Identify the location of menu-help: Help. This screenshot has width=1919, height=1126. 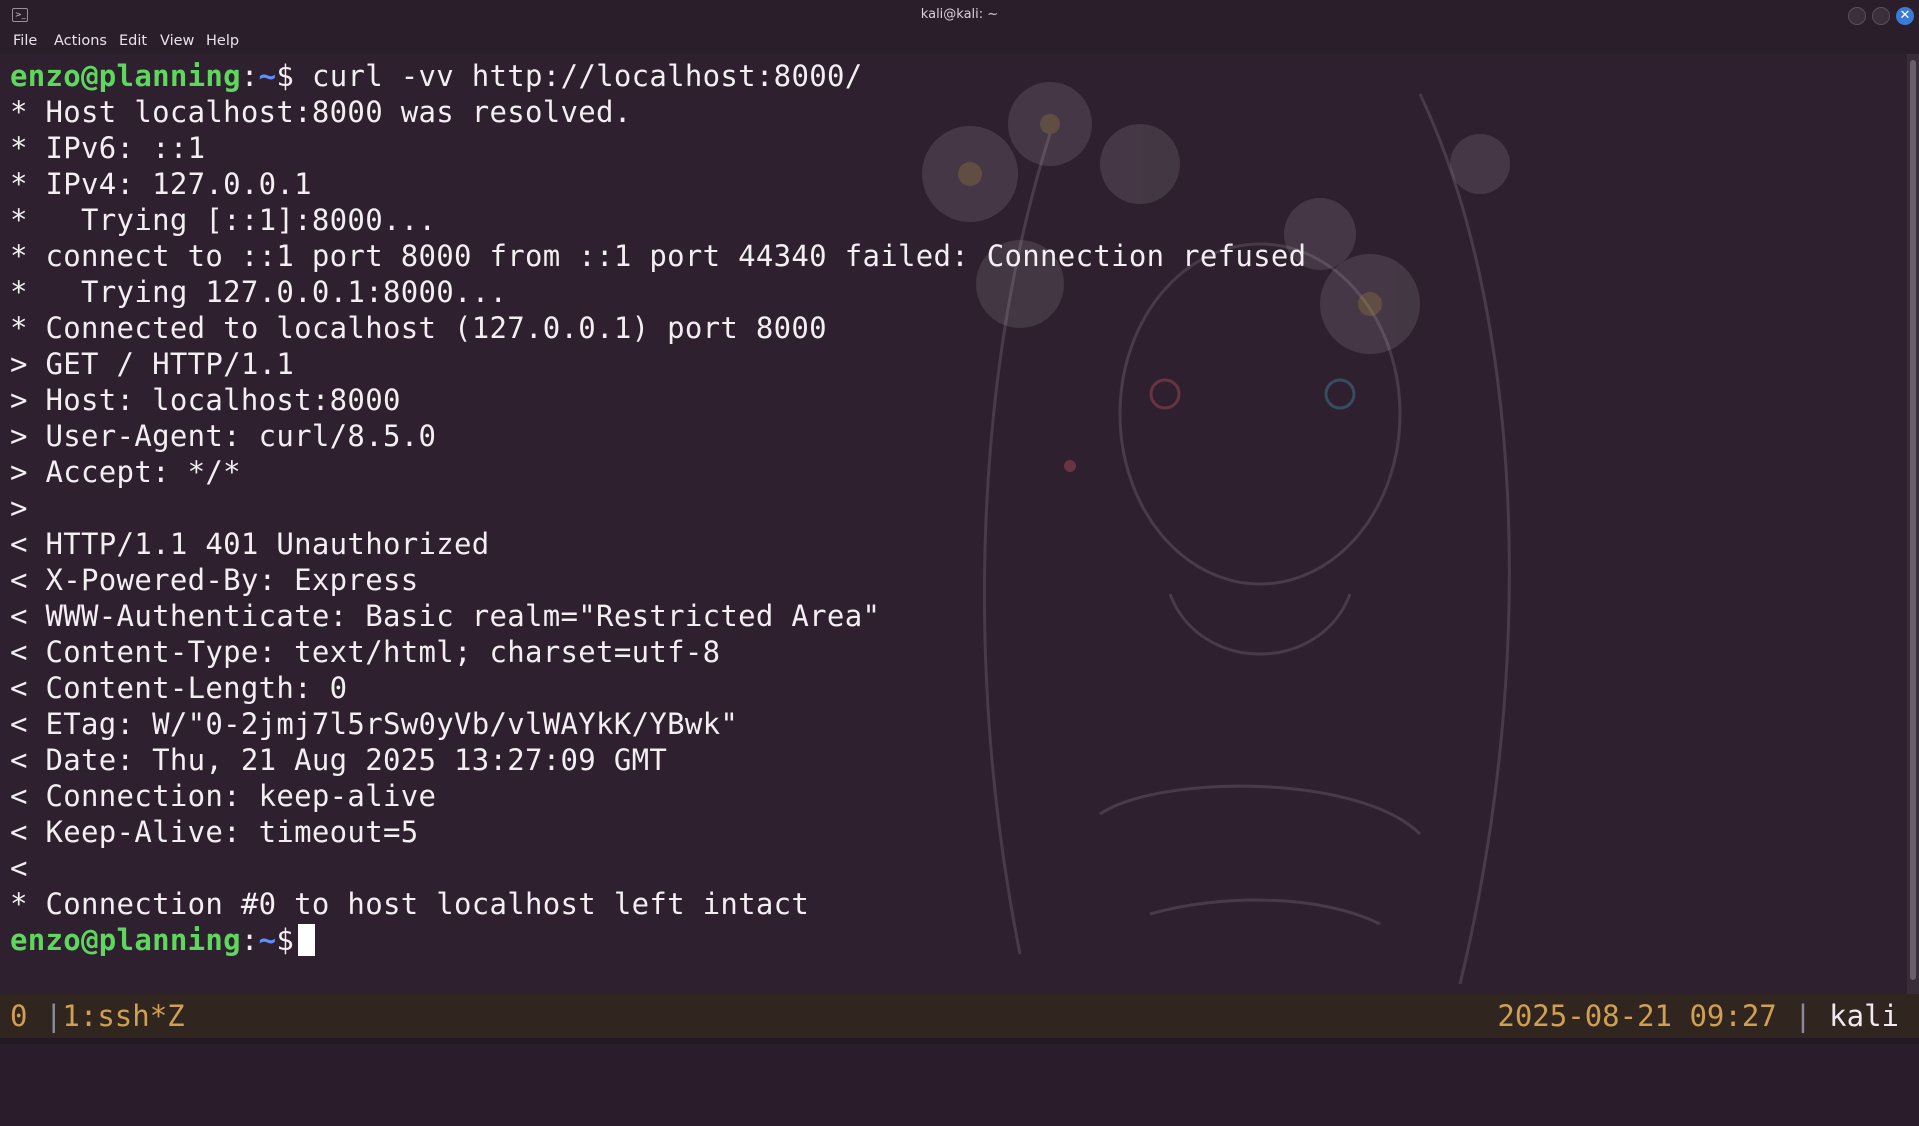
(222, 41).